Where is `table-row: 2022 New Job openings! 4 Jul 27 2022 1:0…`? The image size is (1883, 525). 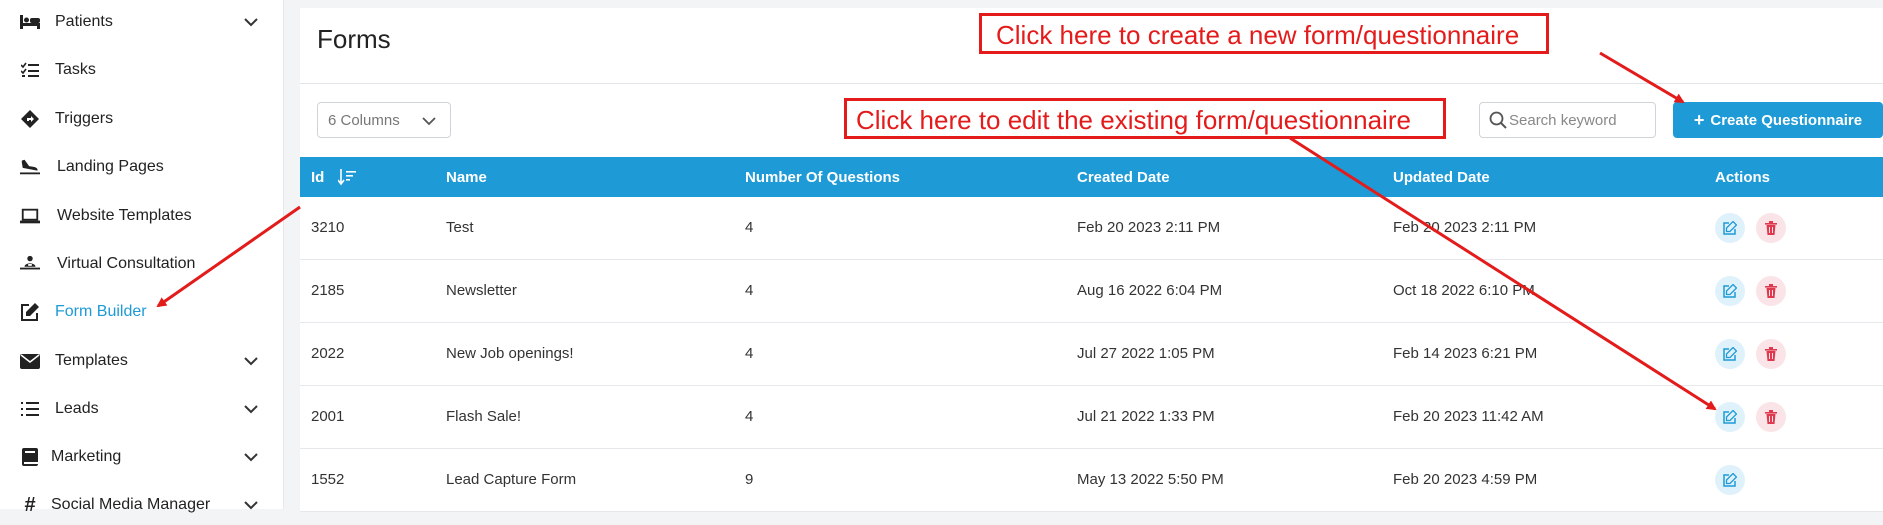
table-row: 2022 New Job openings! 4 Jul 27 2022 1:0… is located at coordinates (1091, 354).